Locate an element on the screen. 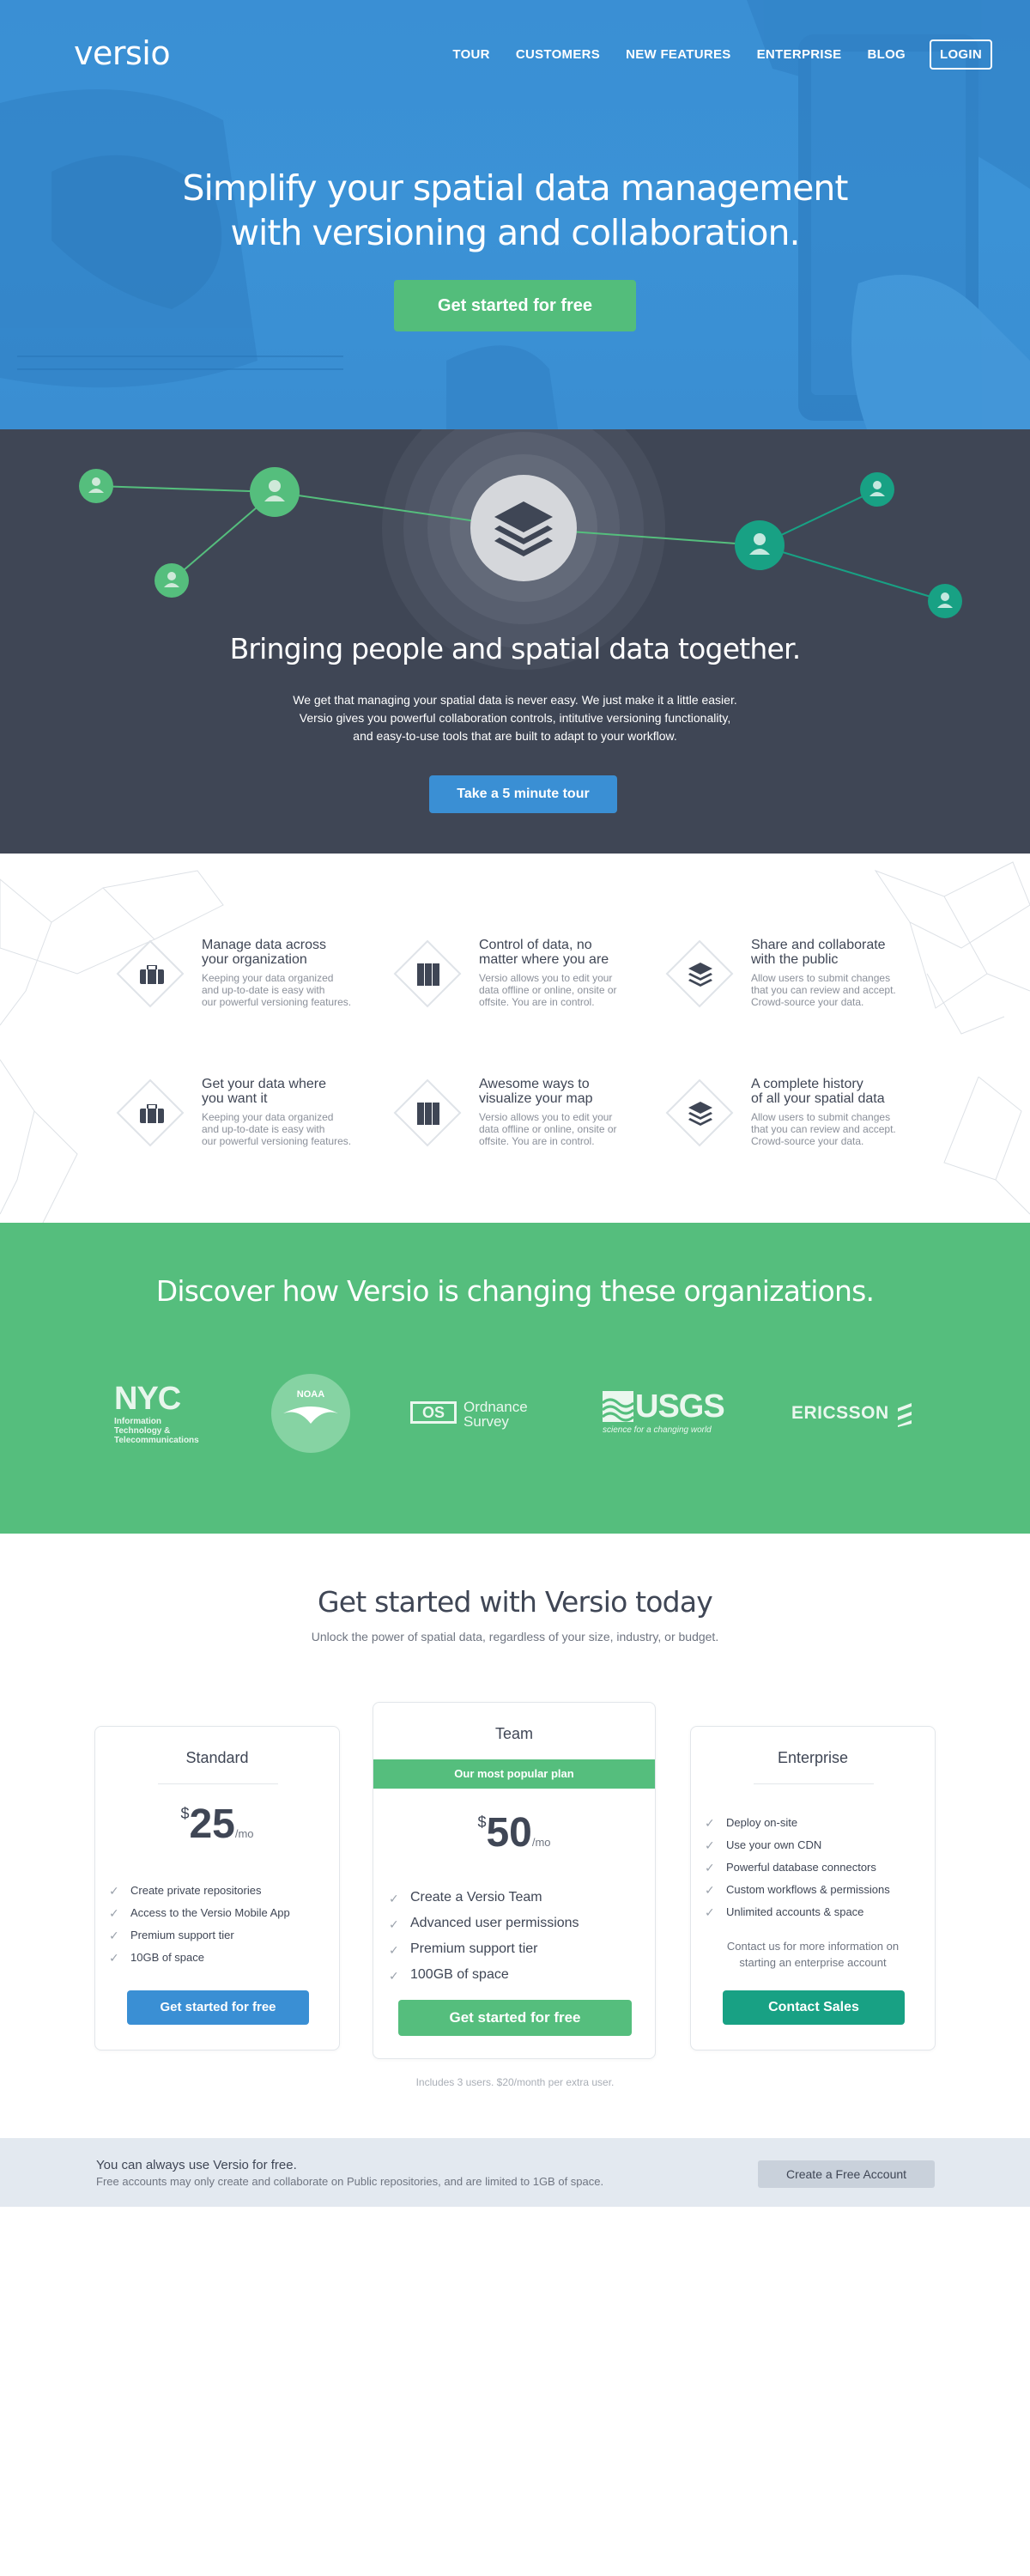  nav-blog: BLOG is located at coordinates (886, 55).